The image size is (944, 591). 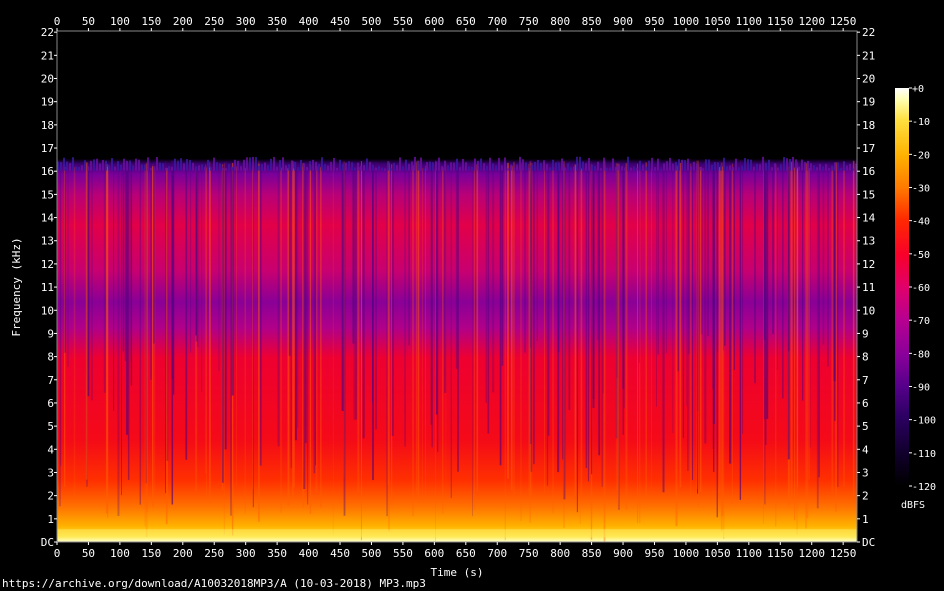 I want to click on low-frequency-band, so click(x=457, y=533).